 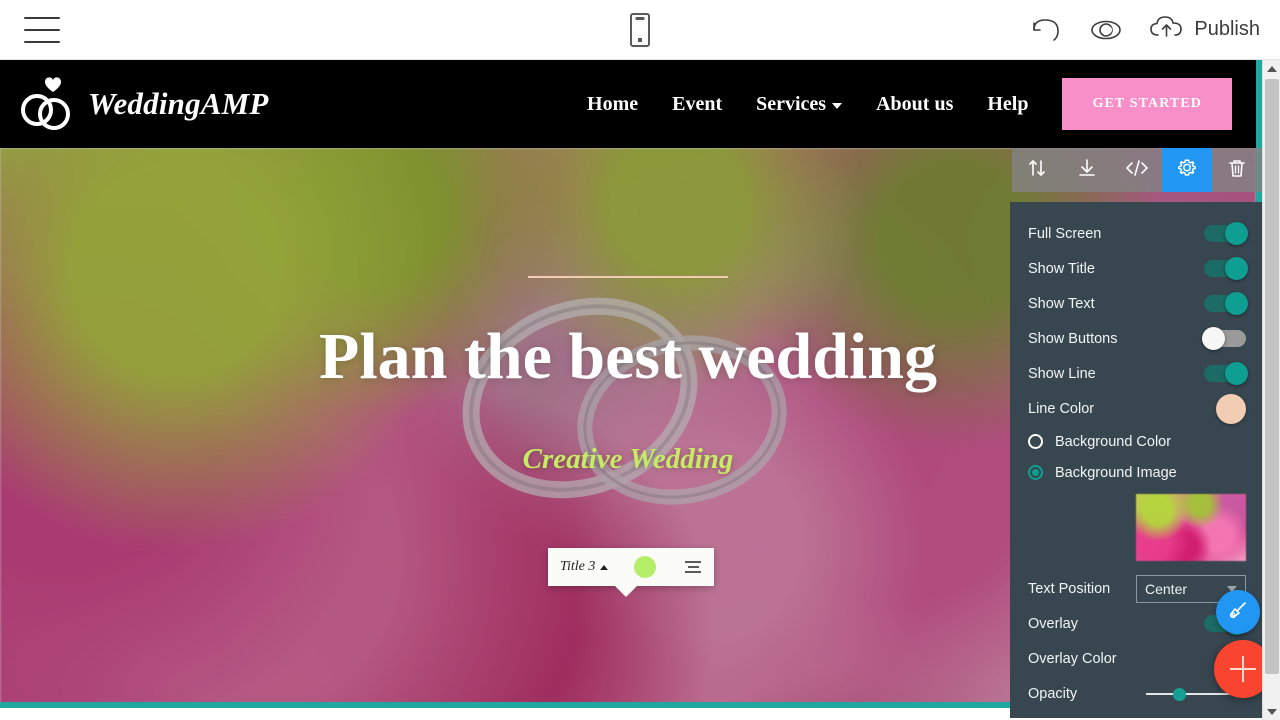 I want to click on setting-show-text: Show Text, so click(x=1138, y=303).